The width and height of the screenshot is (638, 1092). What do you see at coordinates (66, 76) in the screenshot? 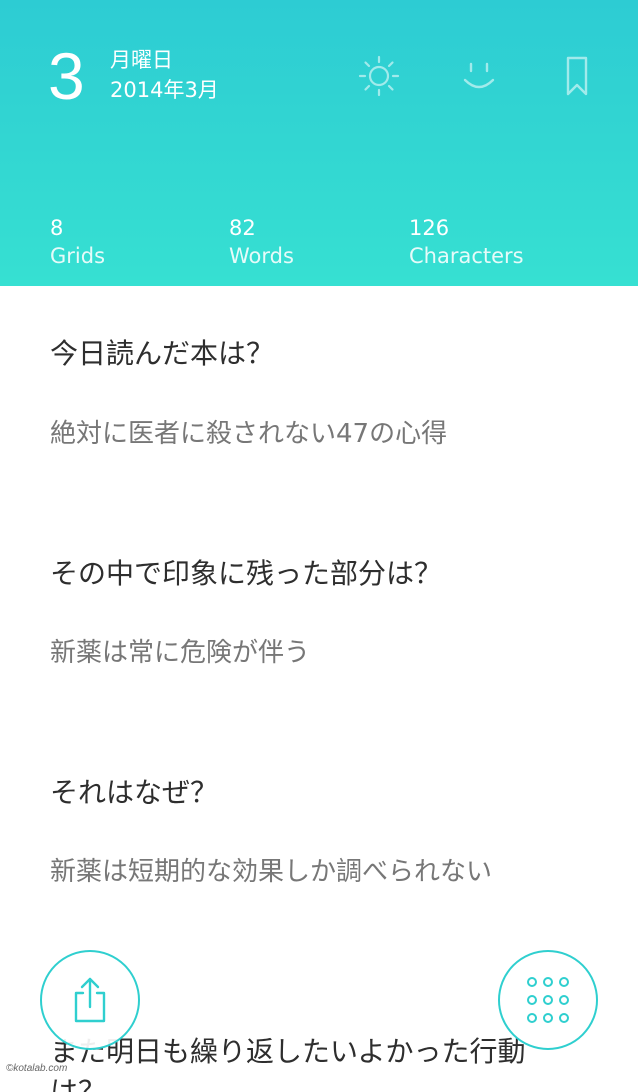
I see `day-number: 3` at bounding box center [66, 76].